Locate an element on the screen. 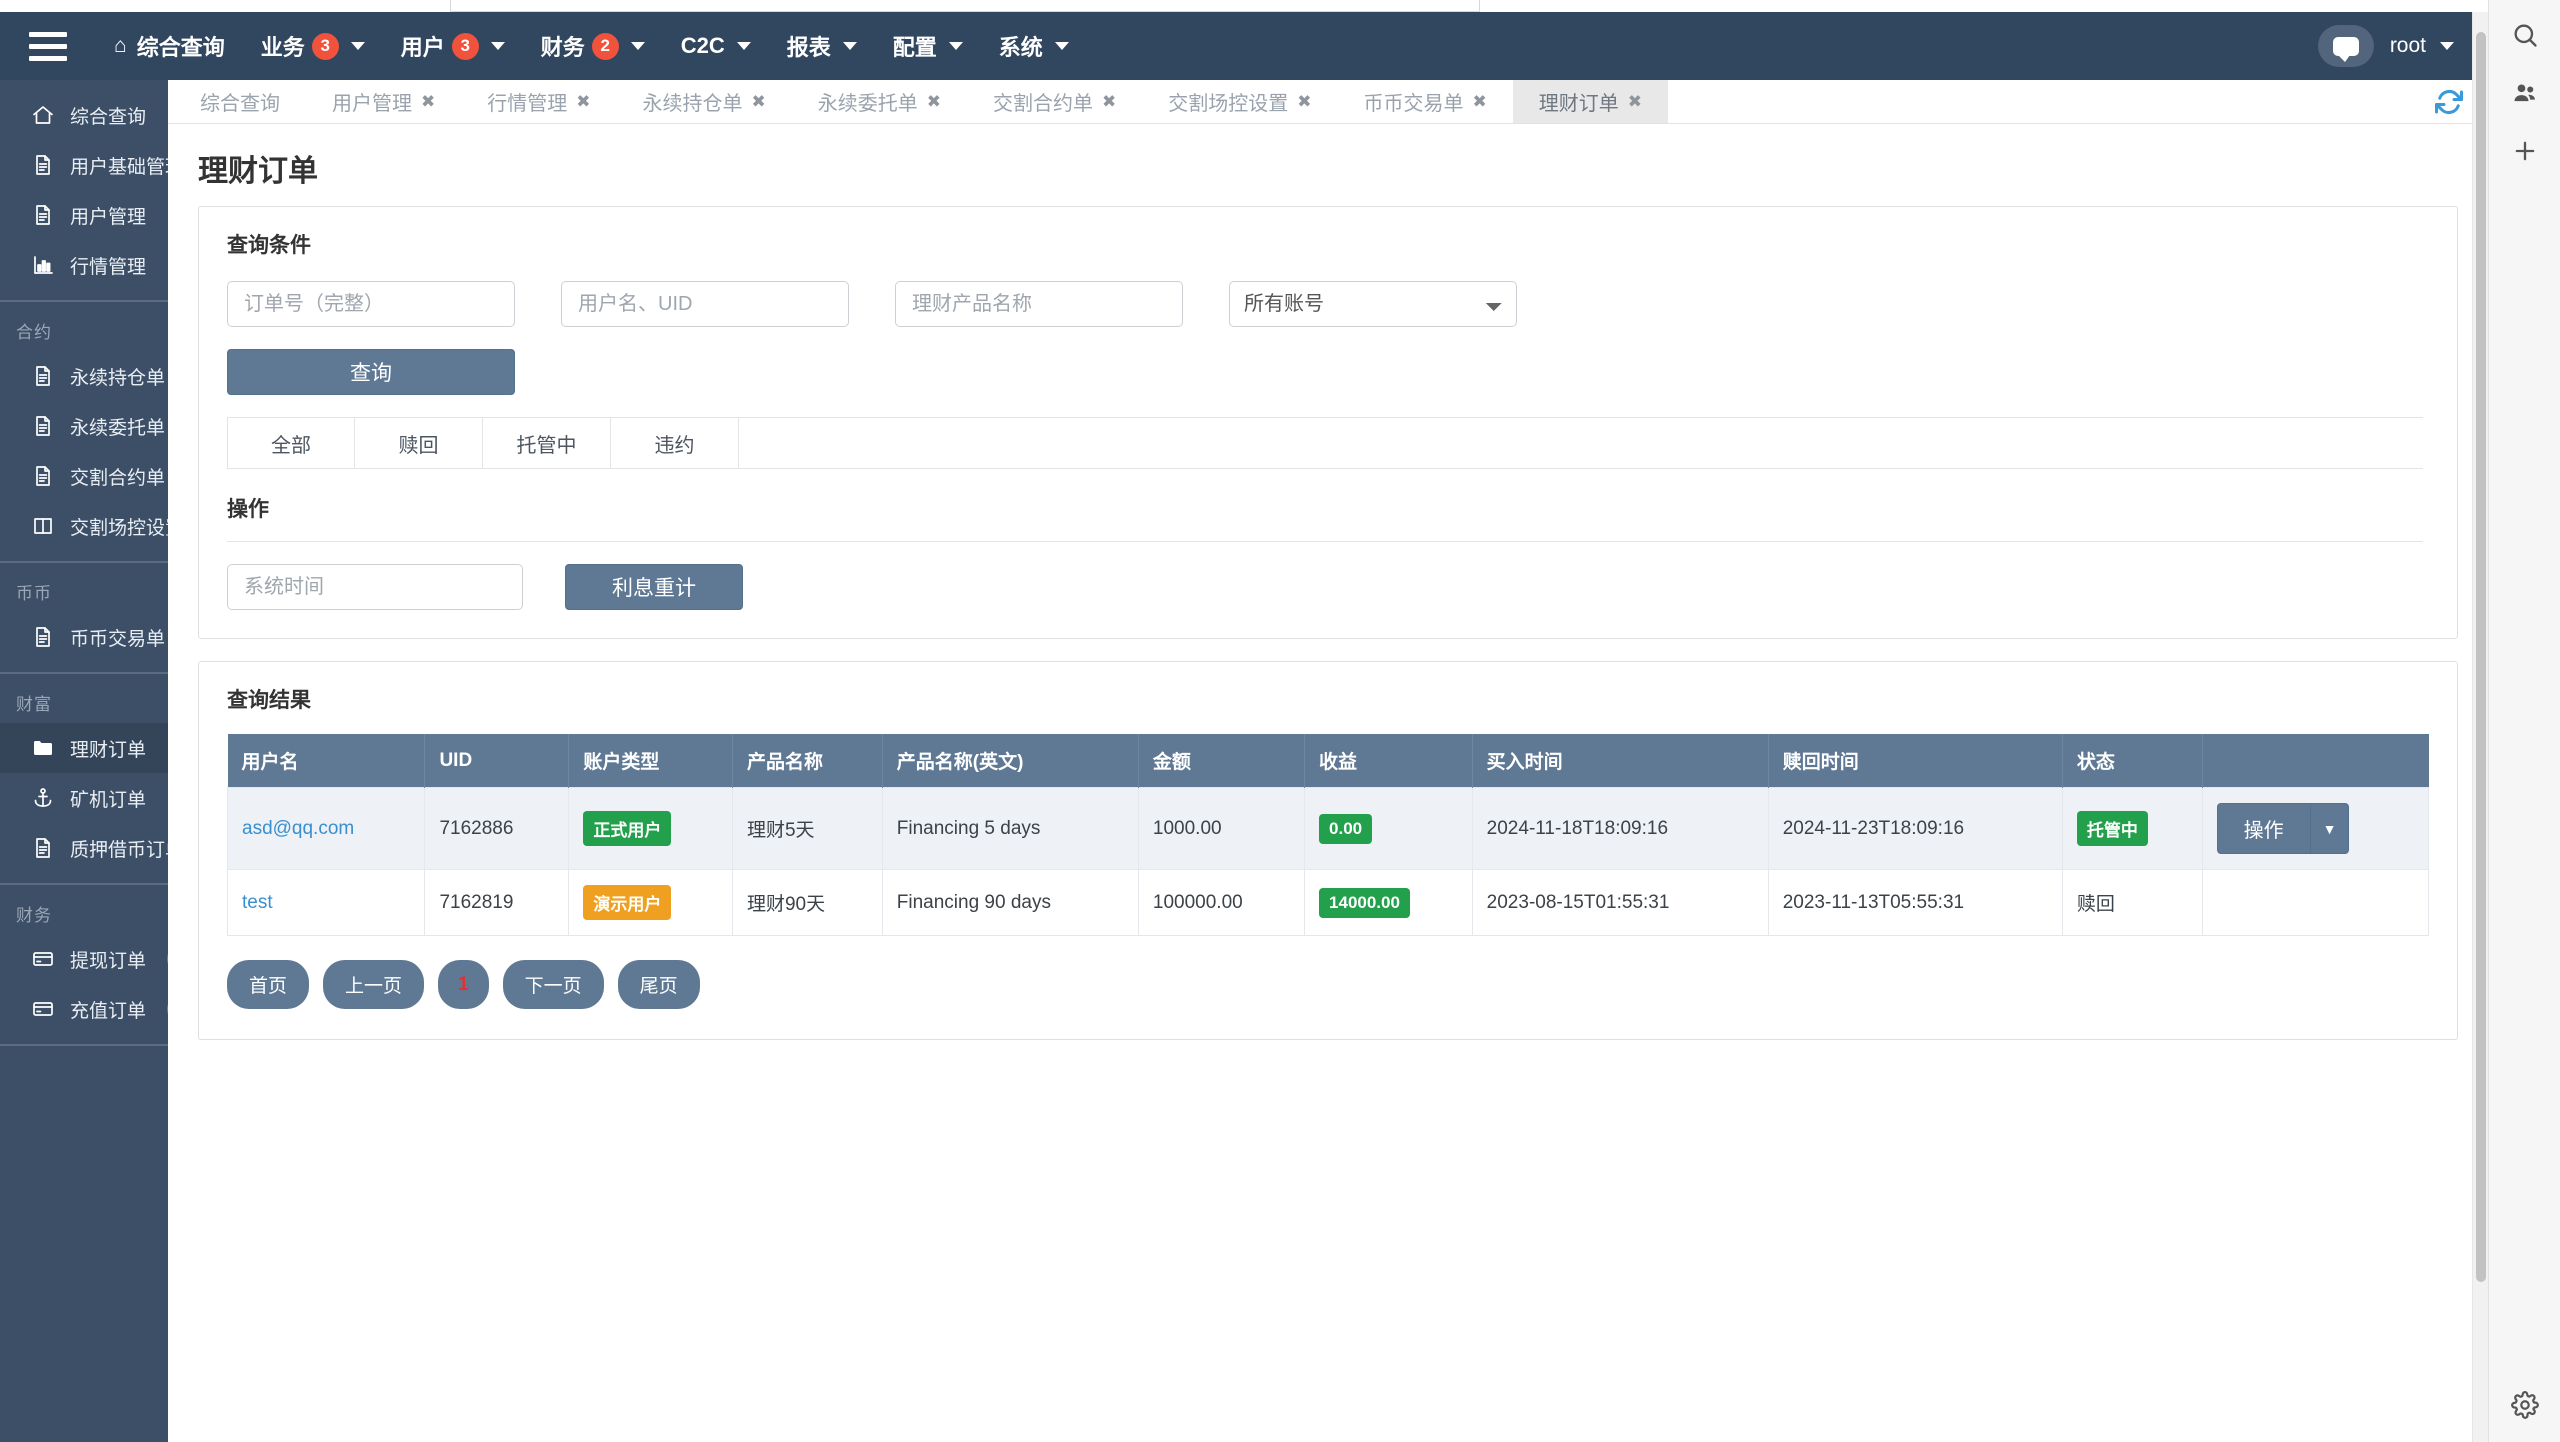  search-button: 查询 is located at coordinates (371, 372).